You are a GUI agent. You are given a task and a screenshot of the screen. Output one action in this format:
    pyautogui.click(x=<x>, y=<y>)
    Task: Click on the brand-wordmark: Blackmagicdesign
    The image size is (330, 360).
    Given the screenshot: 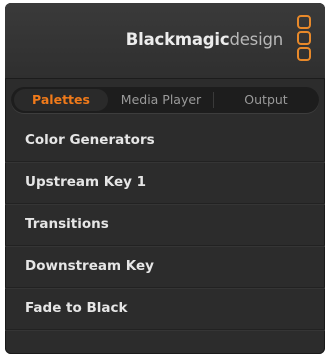 What is the action you would take?
    pyautogui.click(x=204, y=39)
    